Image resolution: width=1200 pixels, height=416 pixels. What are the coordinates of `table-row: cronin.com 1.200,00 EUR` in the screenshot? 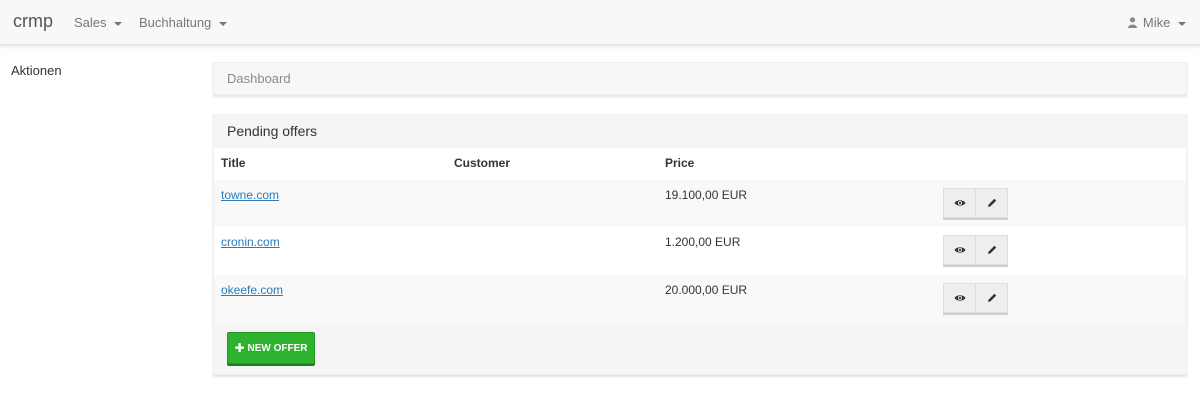 It's located at (700, 251).